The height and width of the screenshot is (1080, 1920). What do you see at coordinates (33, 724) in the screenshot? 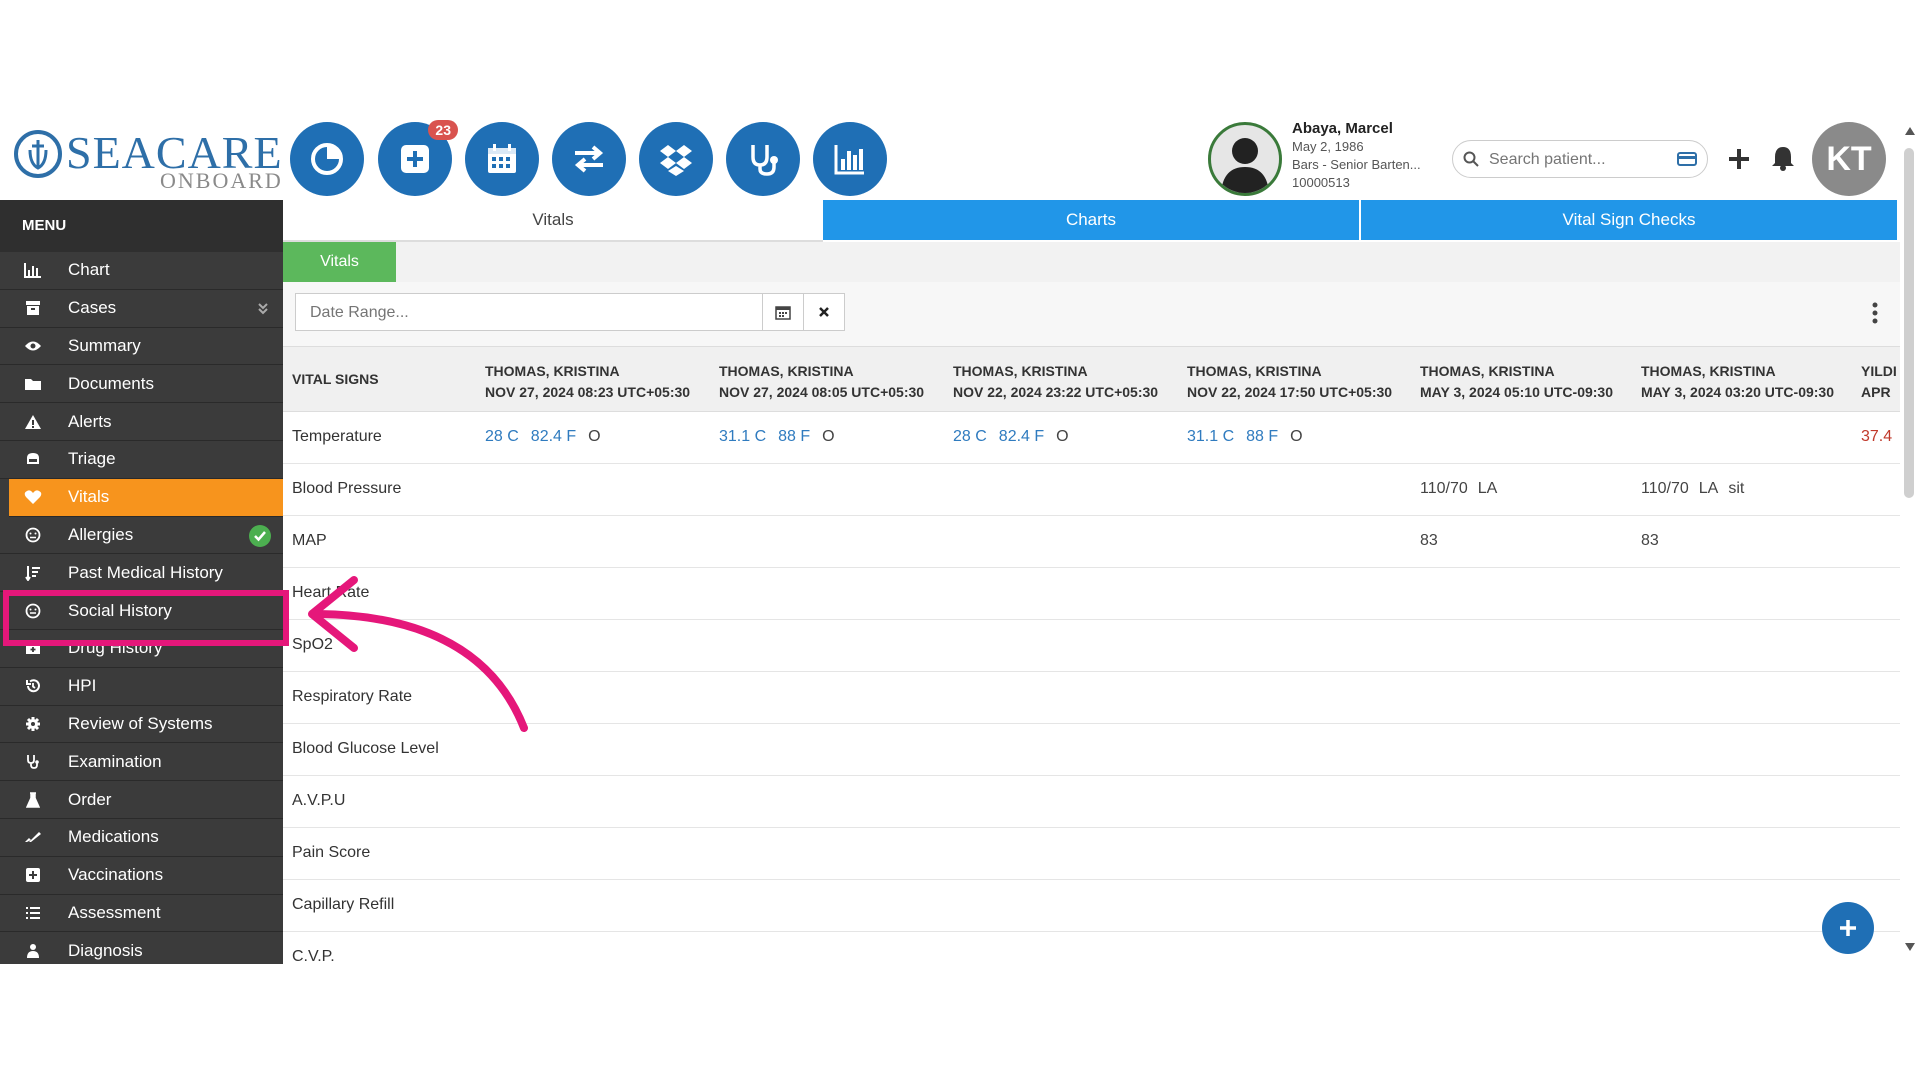
I see `cog-icon` at bounding box center [33, 724].